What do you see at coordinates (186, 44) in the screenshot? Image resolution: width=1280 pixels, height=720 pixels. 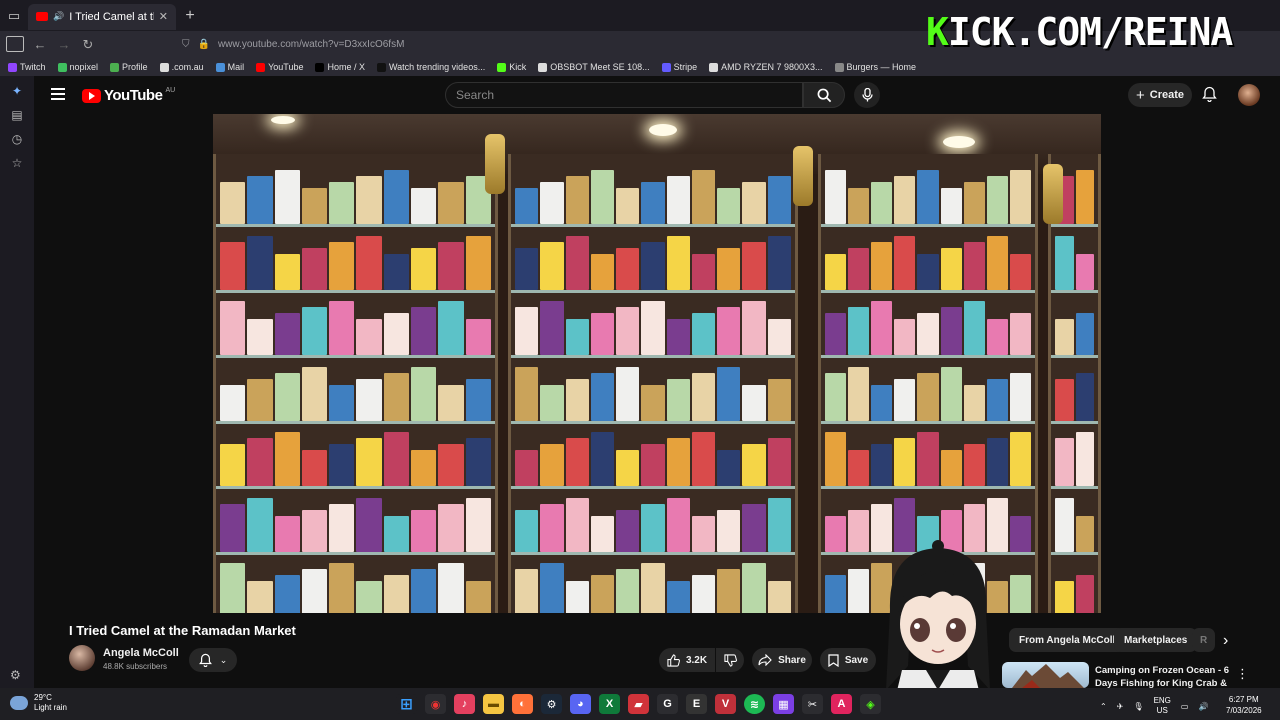 I see `shield-icon: ⛉` at bounding box center [186, 44].